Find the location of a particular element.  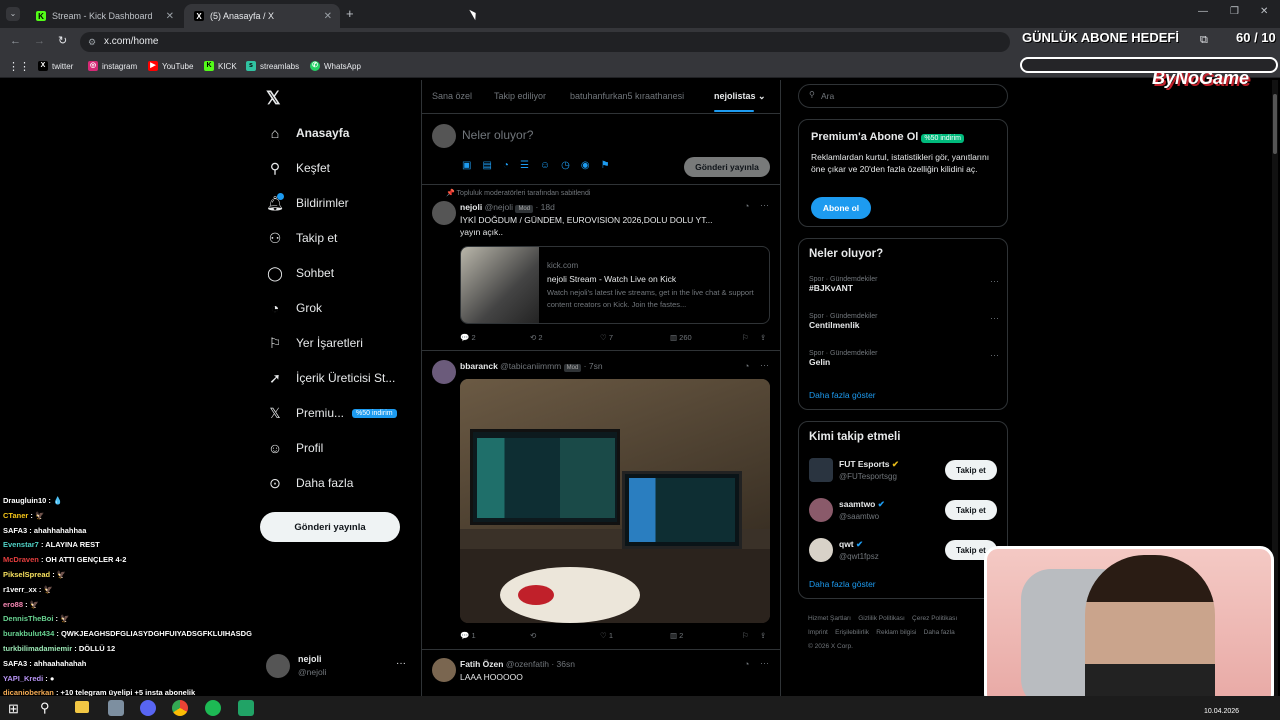

author-name: Fatih Özen is located at coordinates (481, 664).